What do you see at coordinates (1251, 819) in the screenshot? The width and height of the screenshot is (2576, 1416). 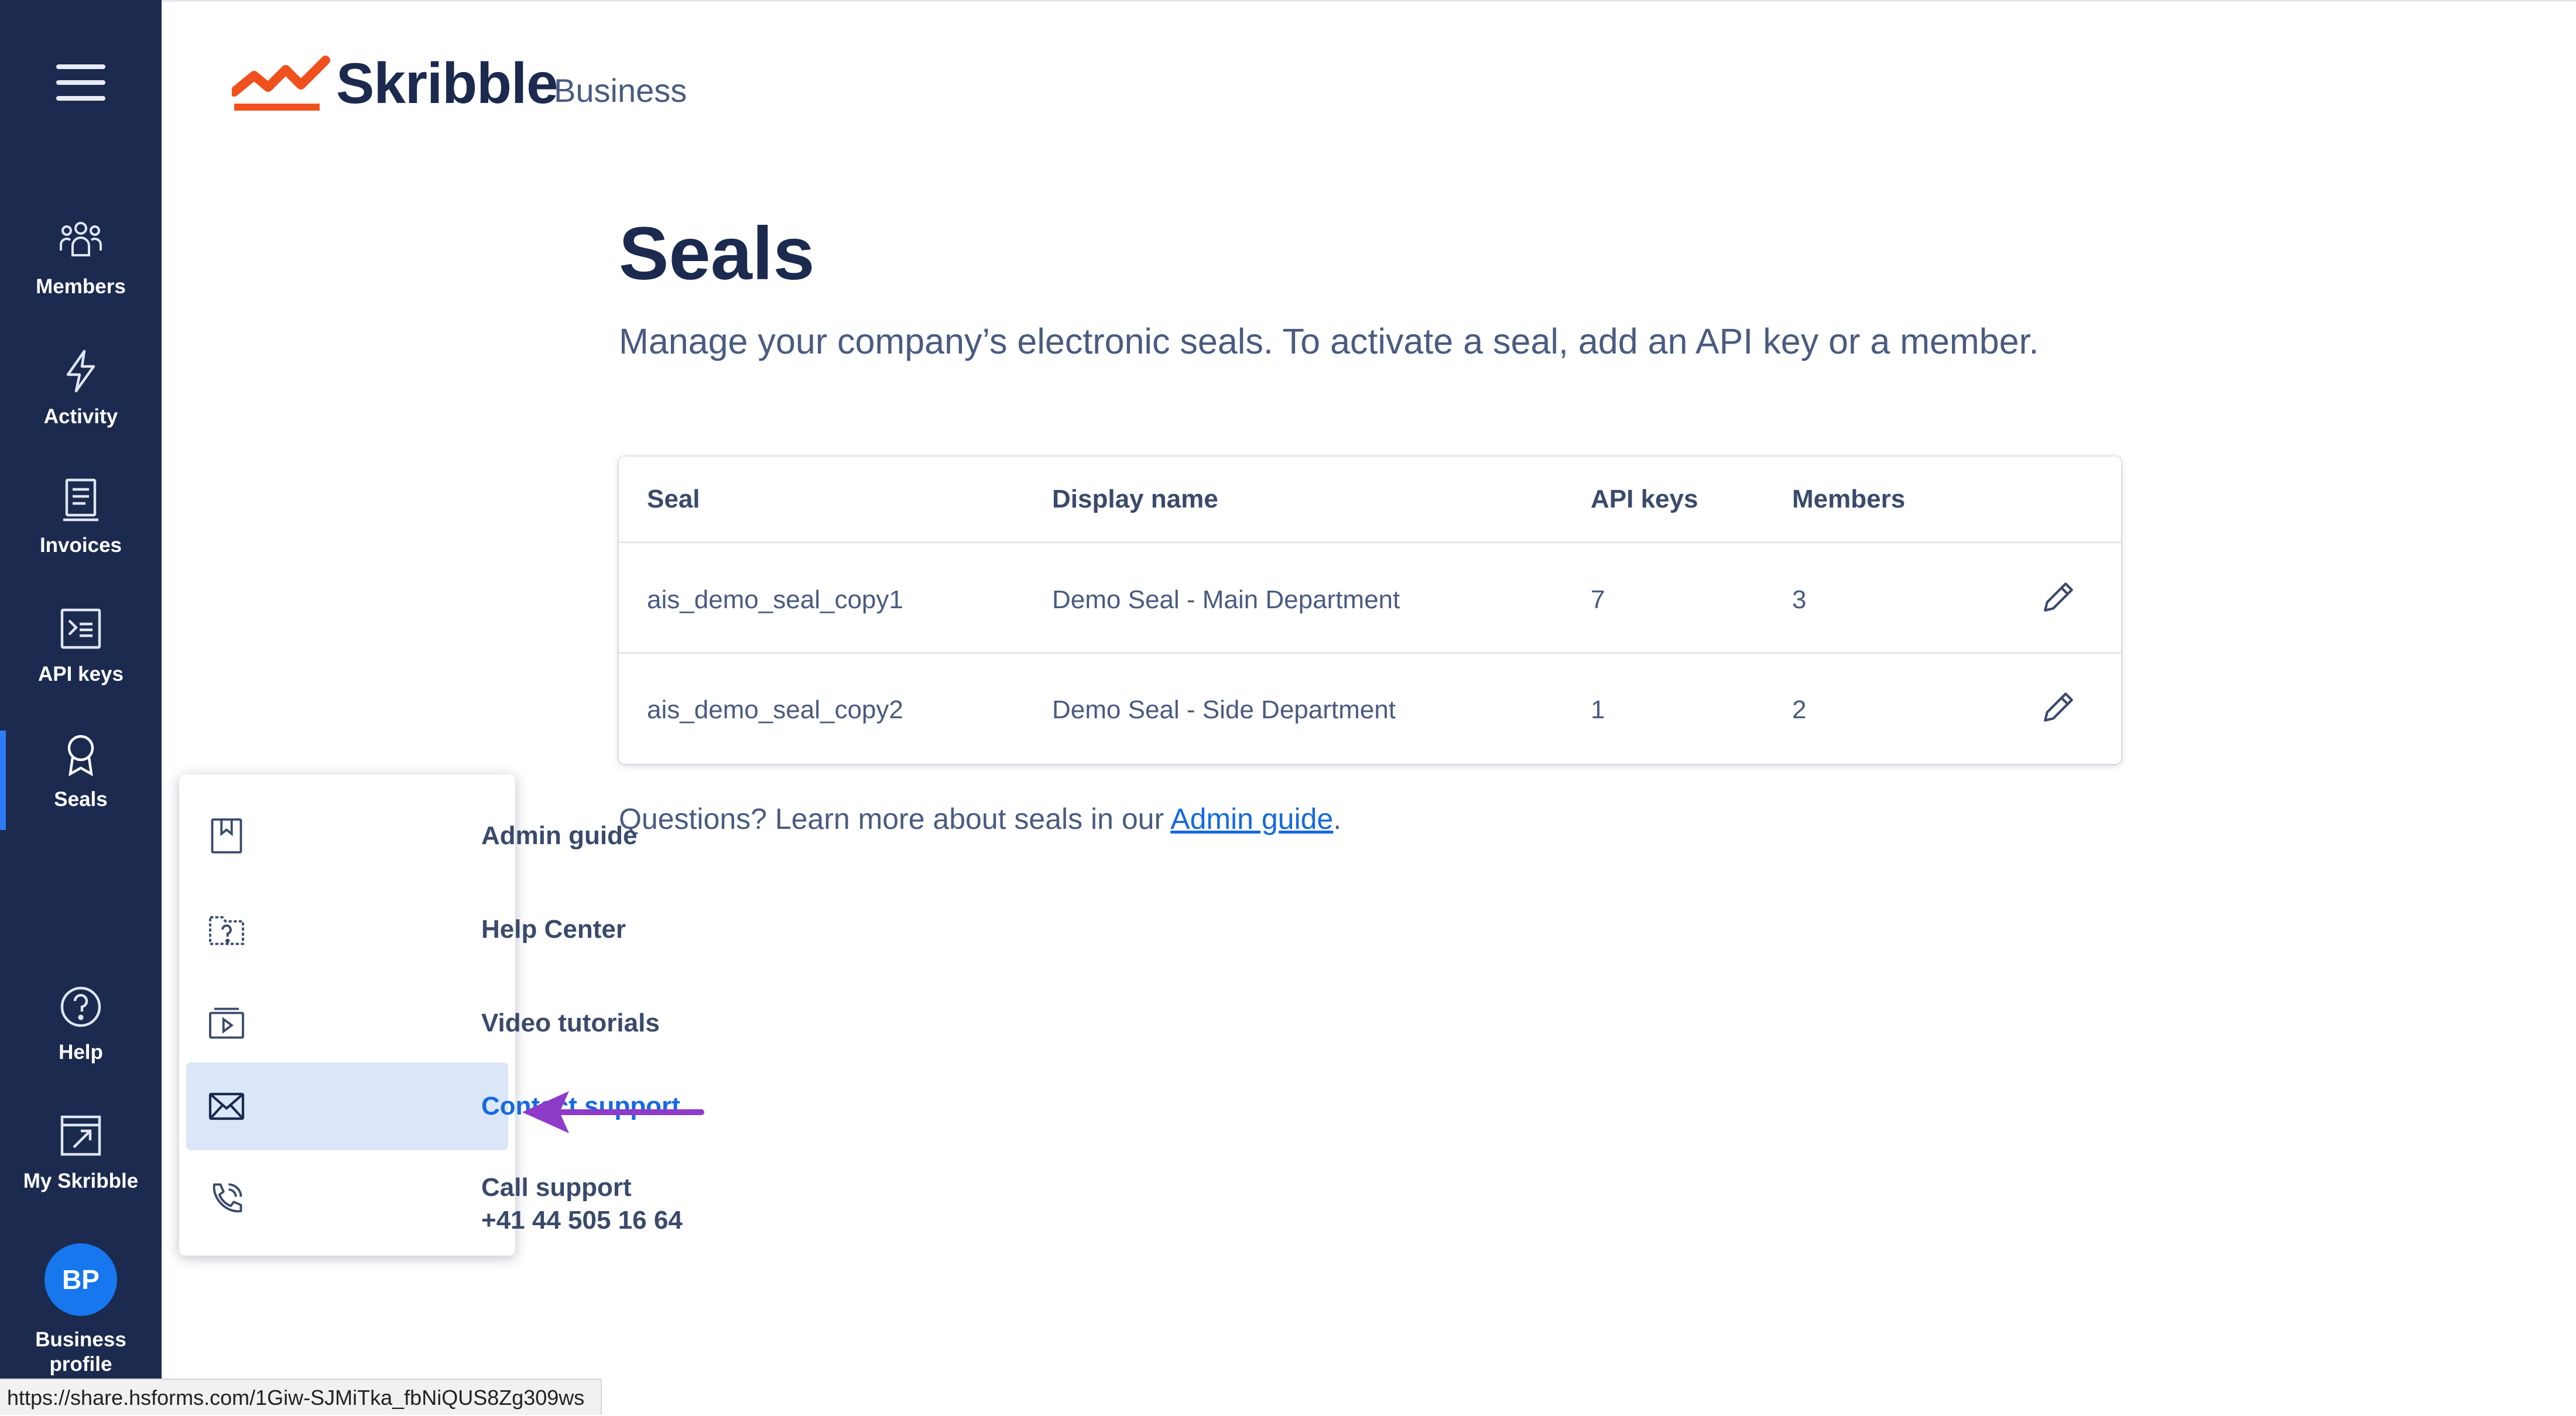 I see `admin-guide-link: Admin guide` at bounding box center [1251, 819].